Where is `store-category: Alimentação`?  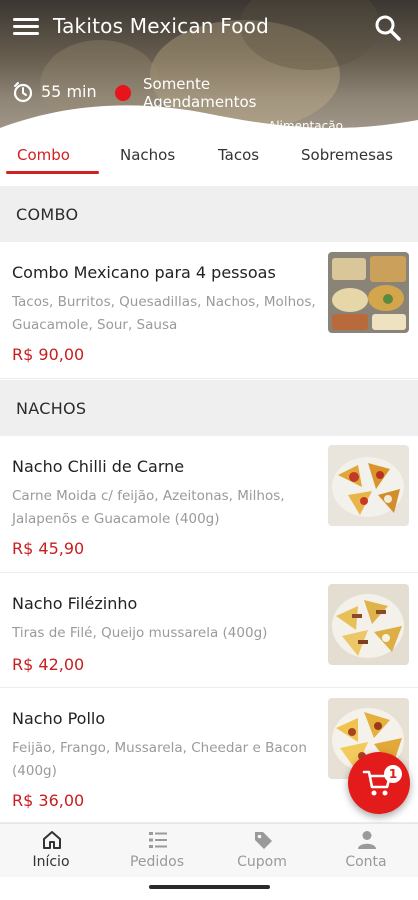 store-category: Alimentação is located at coordinates (305, 126).